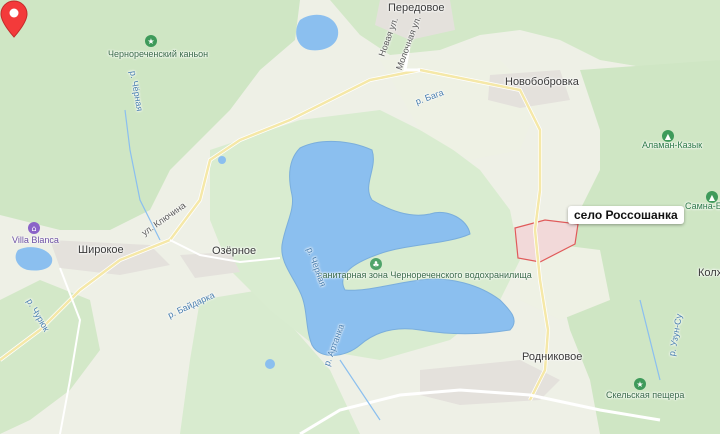  What do you see at coordinates (416, 8) in the screenshot?
I see `label-peredovoe: Передовое` at bounding box center [416, 8].